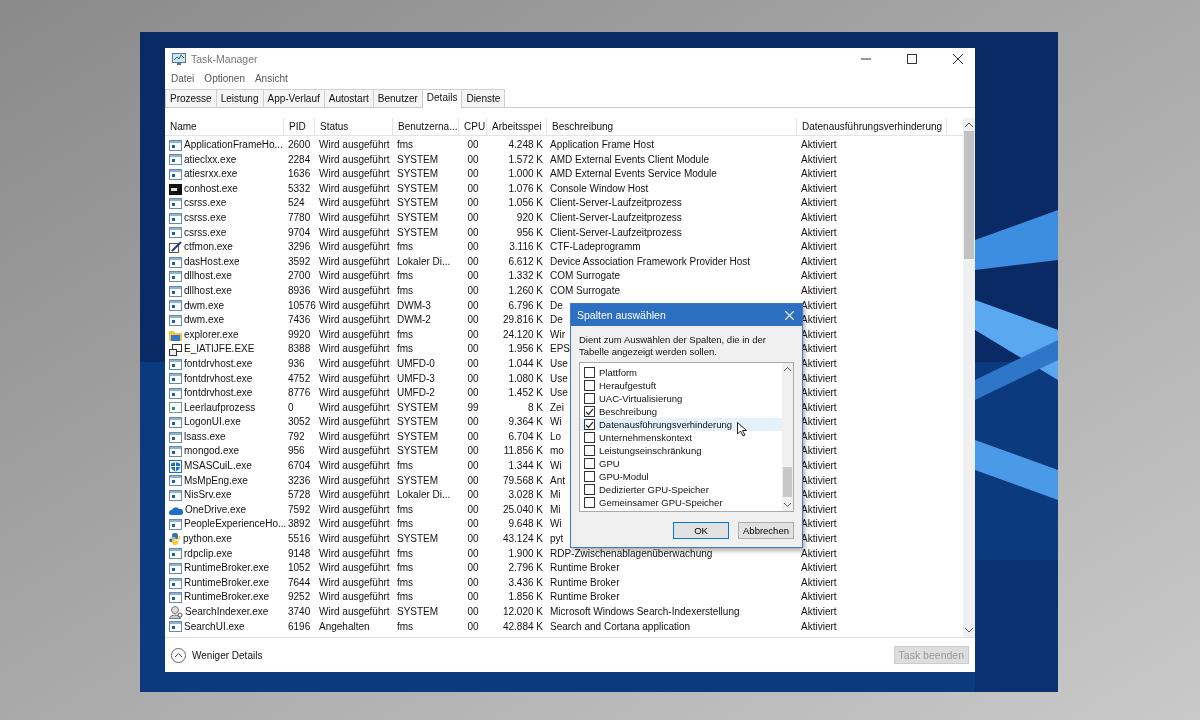  I want to click on table-cell: 99, so click(473, 407).